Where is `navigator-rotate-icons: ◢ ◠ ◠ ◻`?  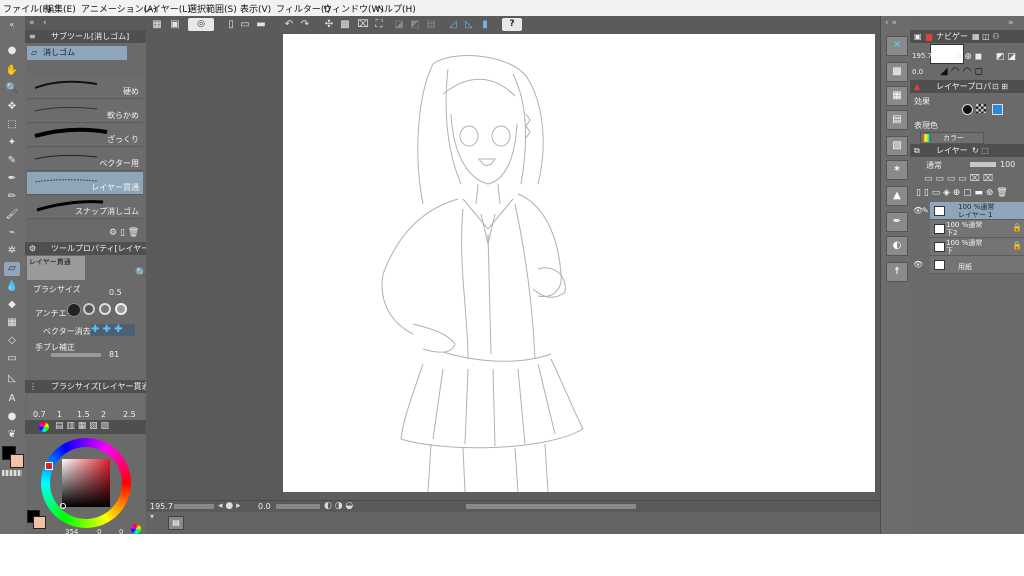 navigator-rotate-icons: ◢ ◠ ◠ ◻ is located at coordinates (961, 71).